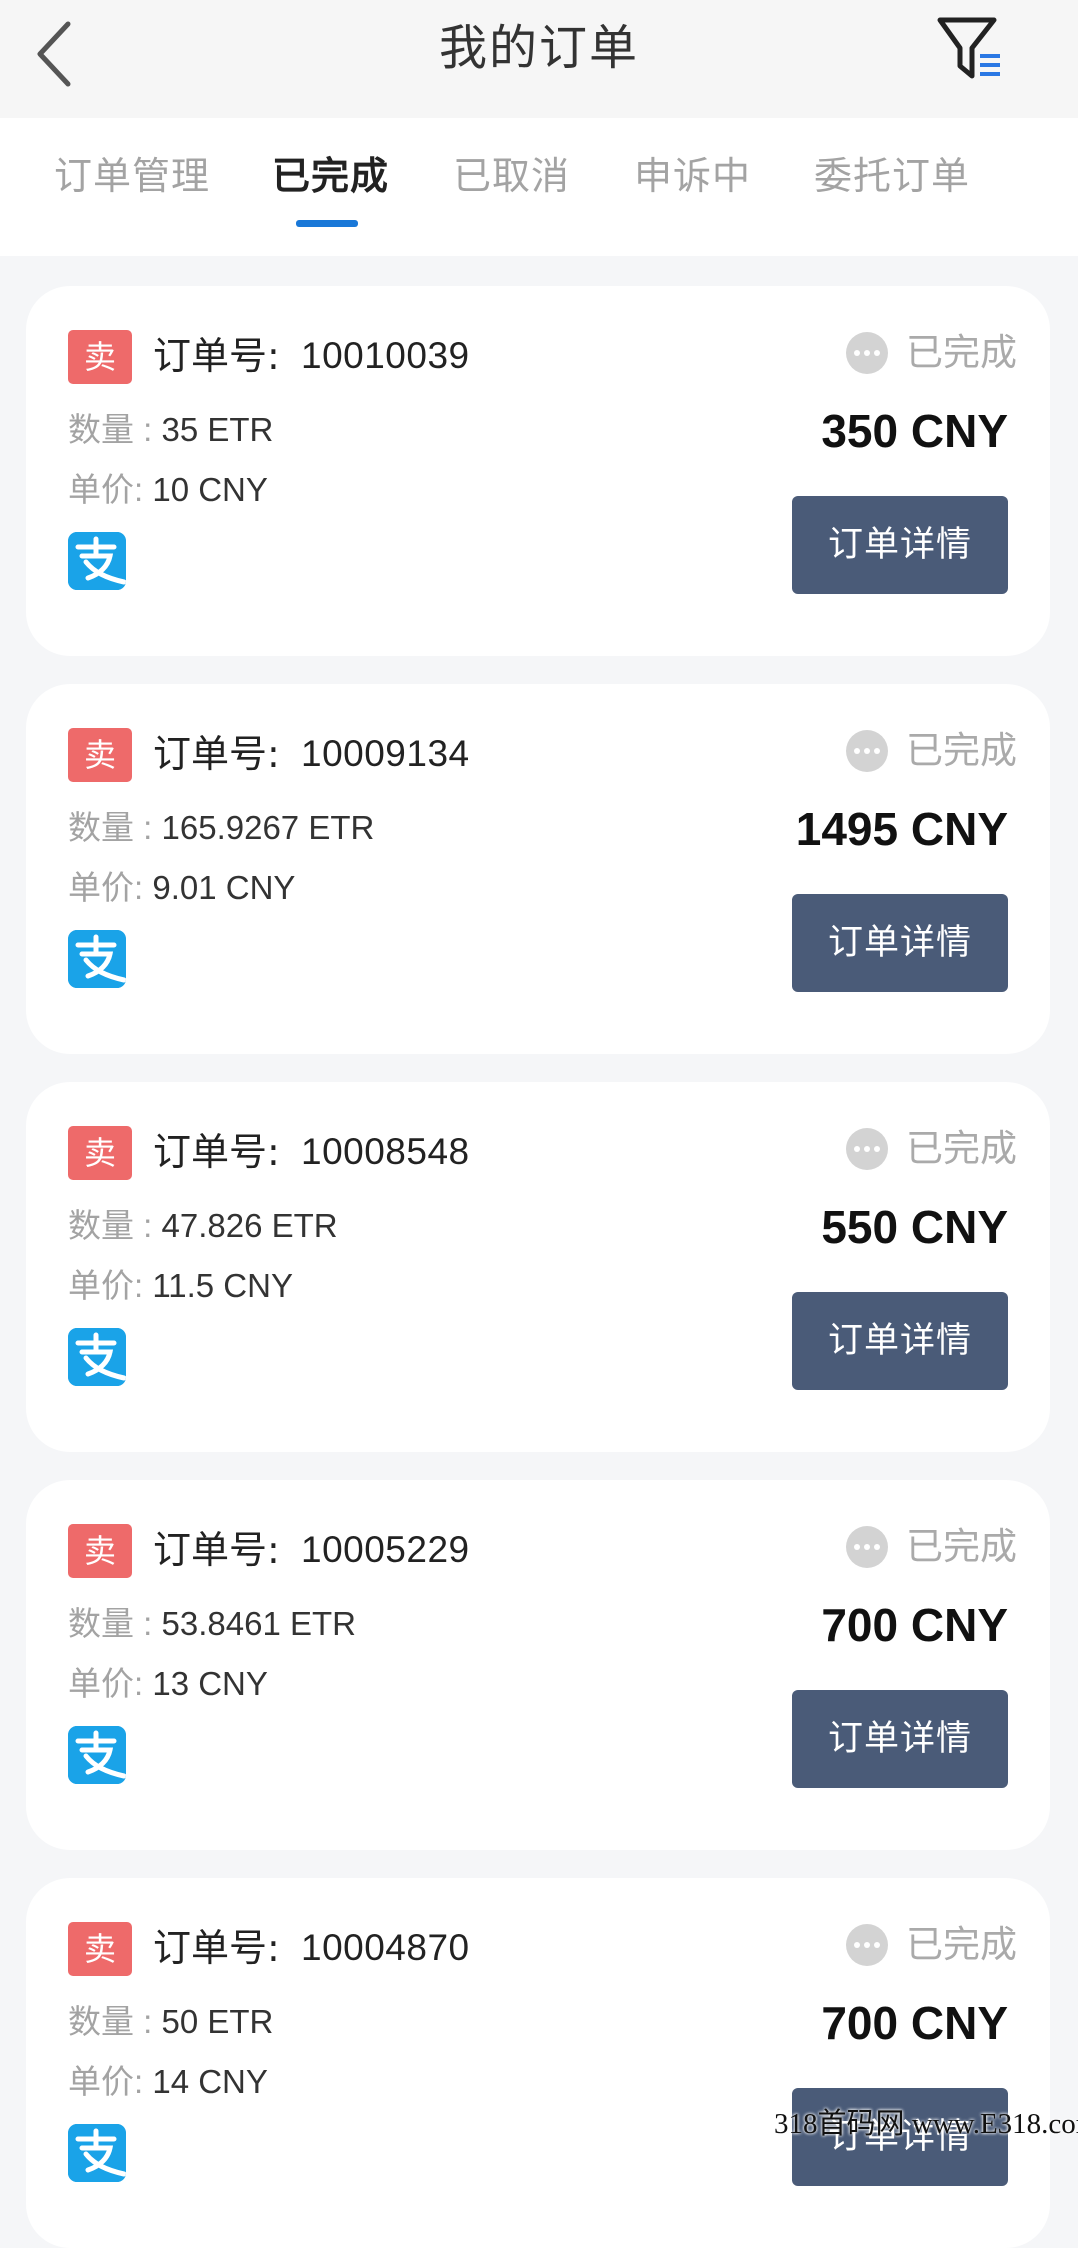  What do you see at coordinates (210, 489) in the screenshot?
I see `unit-price-value: 10 CNY` at bounding box center [210, 489].